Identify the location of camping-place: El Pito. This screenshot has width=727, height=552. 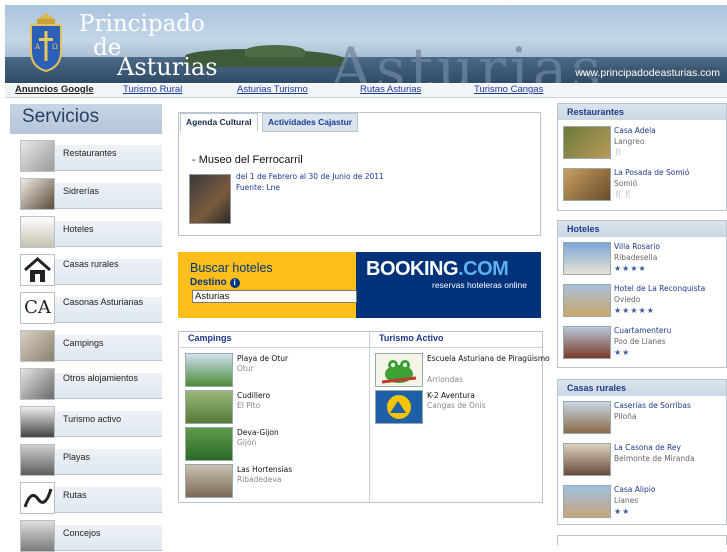
(249, 405).